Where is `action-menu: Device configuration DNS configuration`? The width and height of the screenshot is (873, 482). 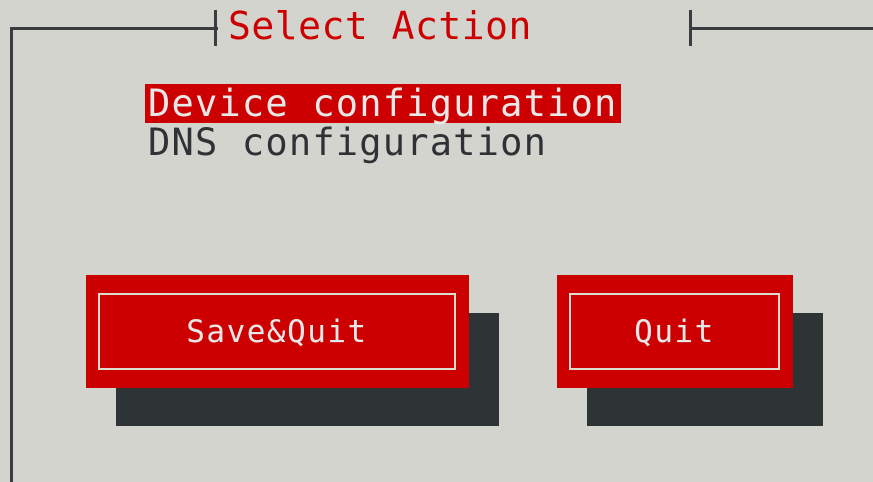
action-menu: Device configuration DNS configuration is located at coordinates (383, 123).